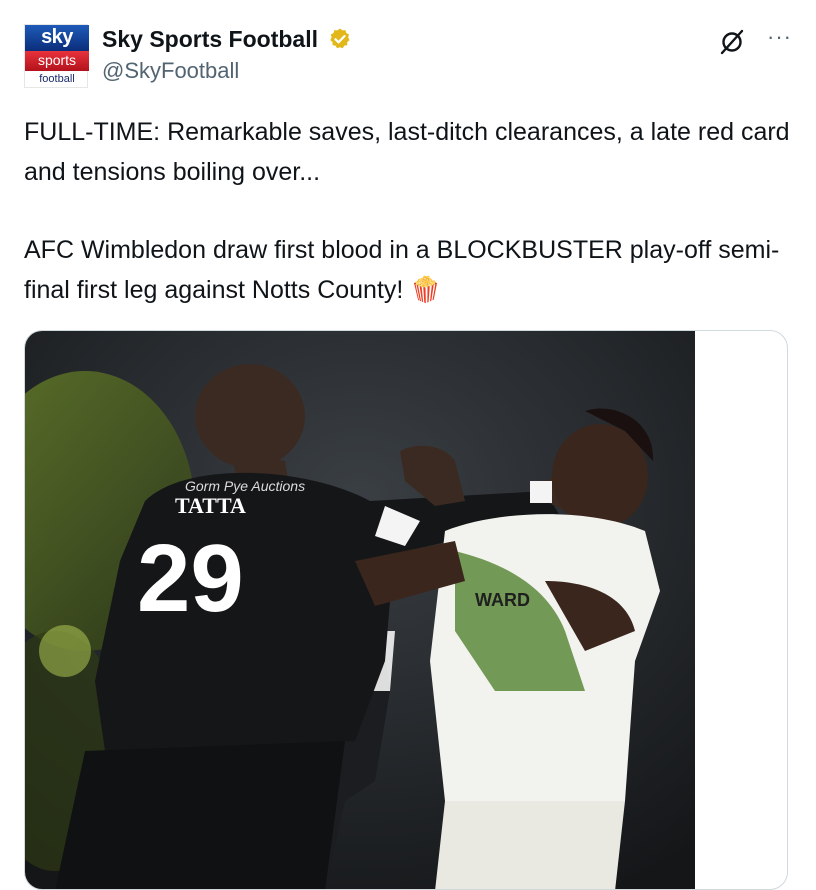  Describe the element at coordinates (57, 38) in the screenshot. I see `avatar-sky-text: sky` at that location.